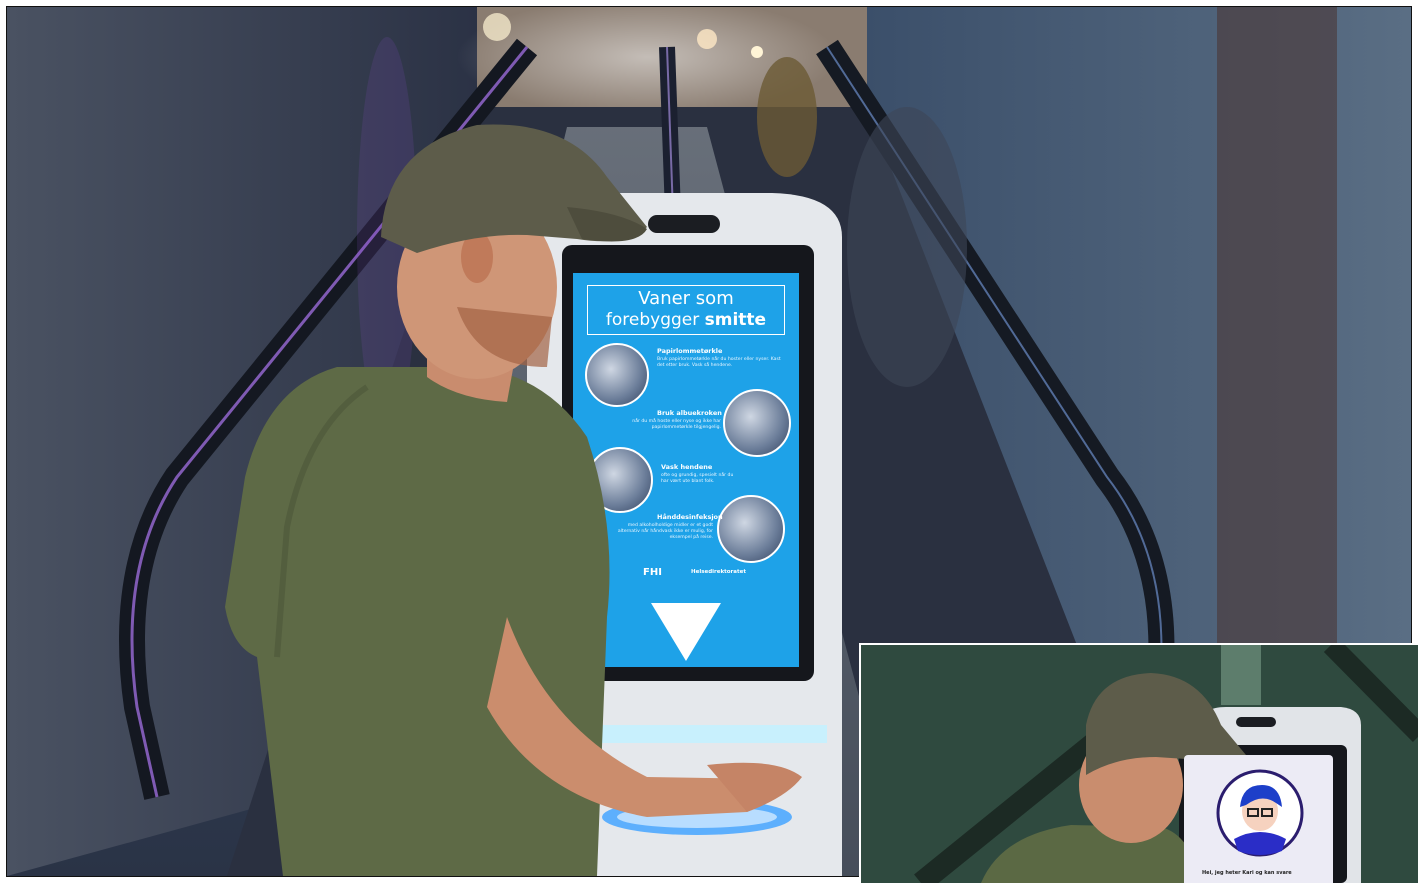 The image size is (1418, 885). Describe the element at coordinates (1247, 873) in the screenshot. I see `inset-speech-text: Hei, jeg heter Kari og kan svare` at that location.